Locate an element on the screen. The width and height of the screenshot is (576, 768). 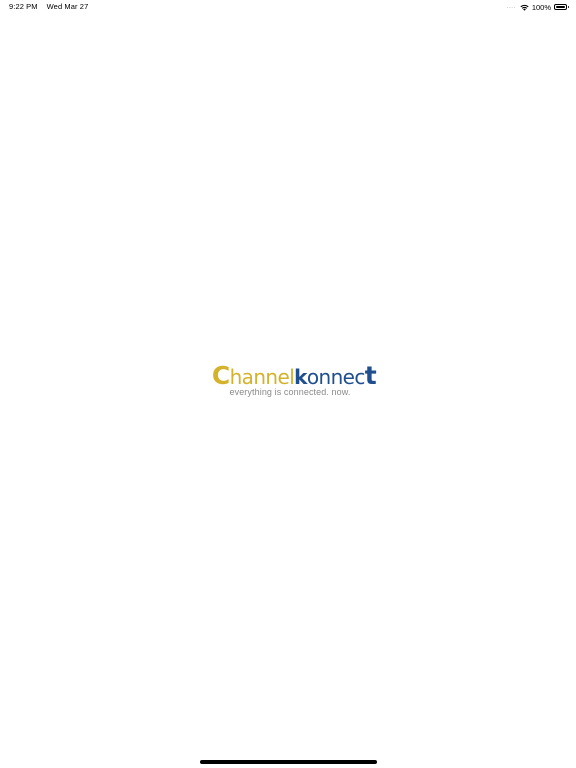
logo-wordmark: Channelkonnect is located at coordinates (294, 375).